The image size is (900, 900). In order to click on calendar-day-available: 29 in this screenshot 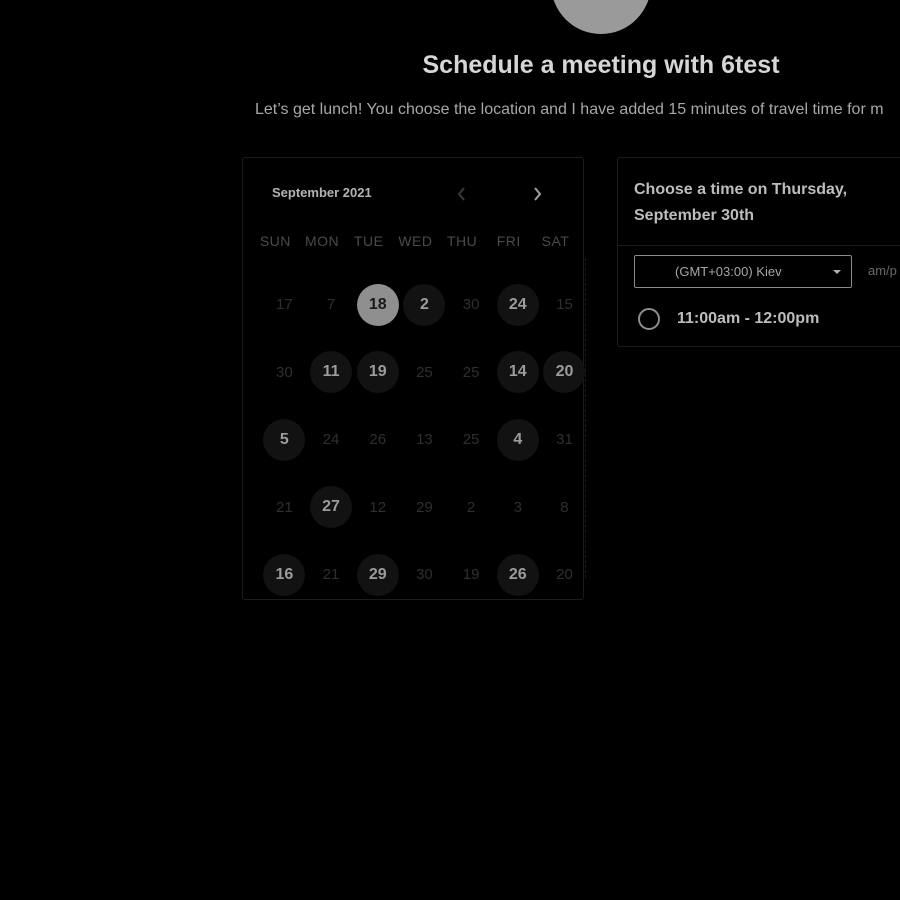, I will do `click(377, 574)`.